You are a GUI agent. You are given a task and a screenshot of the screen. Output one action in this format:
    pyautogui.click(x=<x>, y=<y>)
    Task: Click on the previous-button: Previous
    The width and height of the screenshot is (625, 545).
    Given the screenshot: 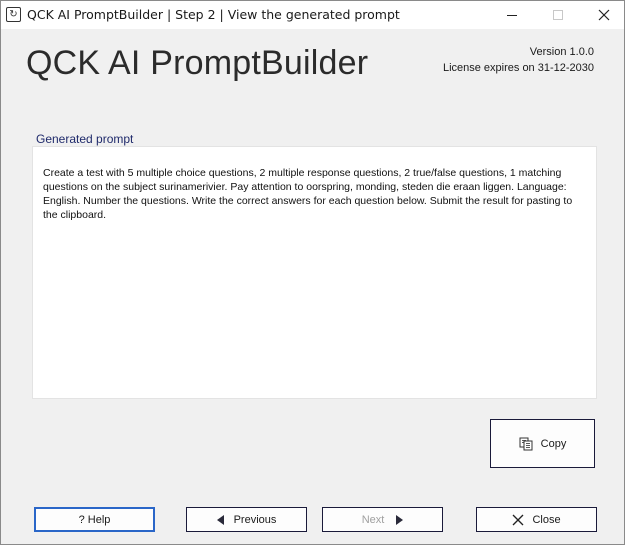 What is the action you would take?
    pyautogui.click(x=246, y=519)
    